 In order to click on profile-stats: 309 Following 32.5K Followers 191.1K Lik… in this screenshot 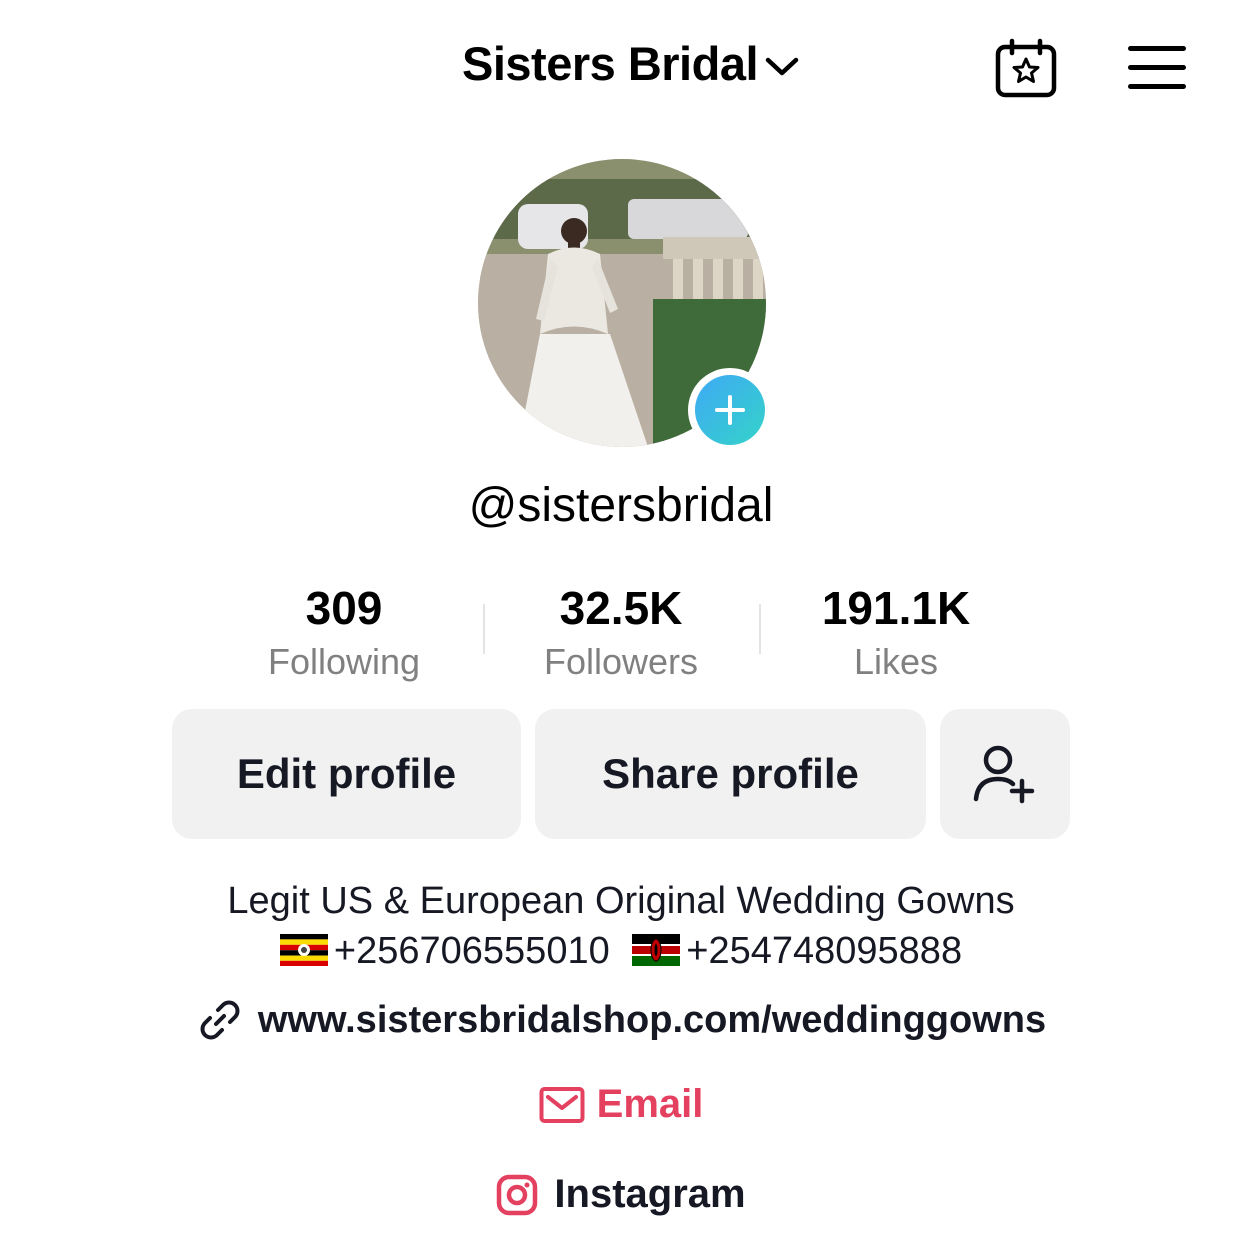, I will do `click(621, 635)`.